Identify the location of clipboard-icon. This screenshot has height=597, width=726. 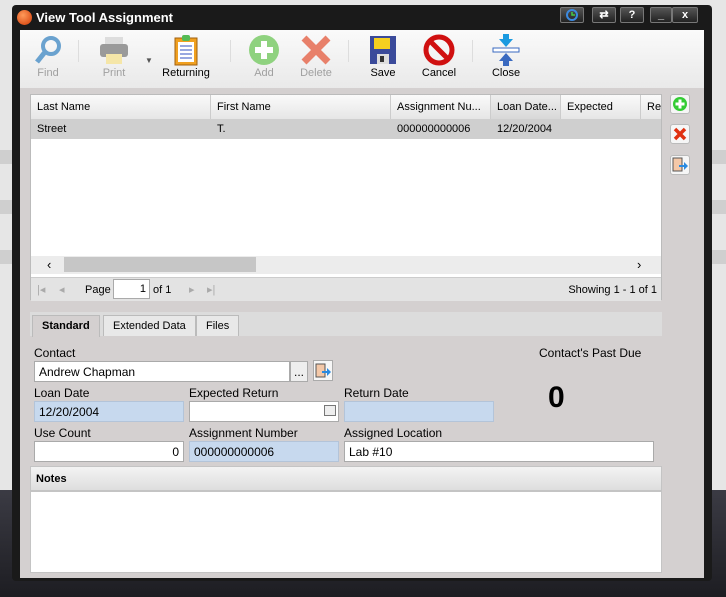
(186, 50).